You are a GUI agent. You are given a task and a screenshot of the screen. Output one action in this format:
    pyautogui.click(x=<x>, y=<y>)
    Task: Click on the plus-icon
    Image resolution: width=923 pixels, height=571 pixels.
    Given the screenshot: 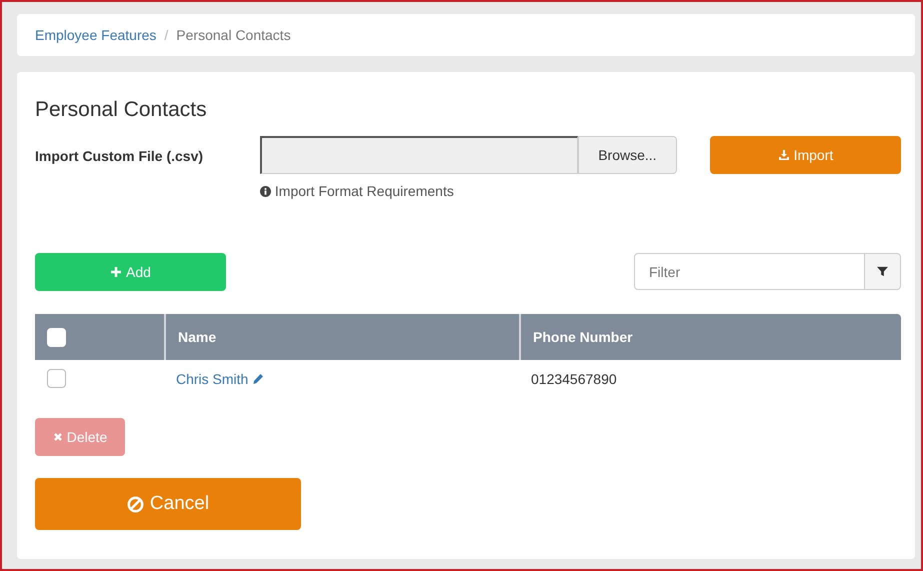 What is the action you would take?
    pyautogui.click(x=116, y=272)
    